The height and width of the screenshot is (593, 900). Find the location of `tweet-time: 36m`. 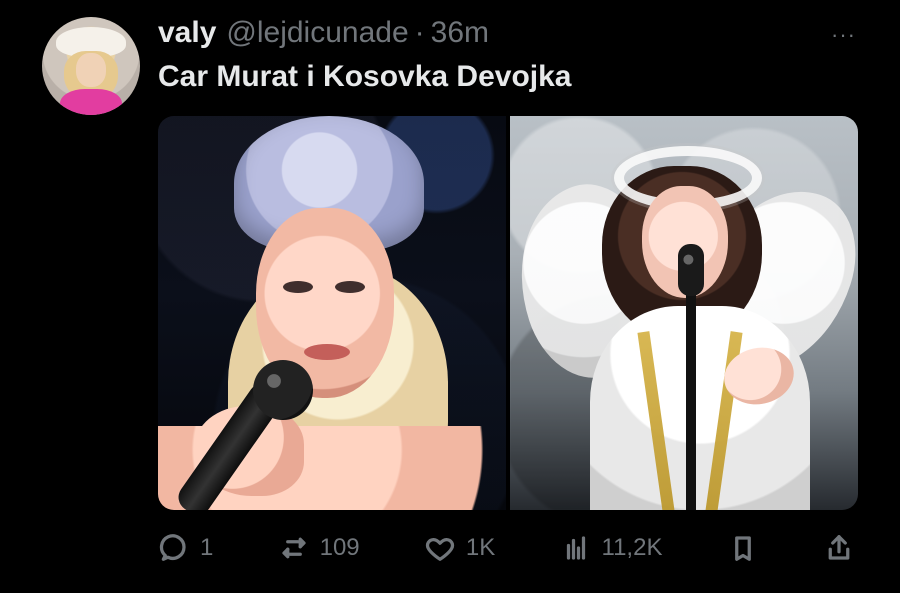

tweet-time: 36m is located at coordinates (460, 33).